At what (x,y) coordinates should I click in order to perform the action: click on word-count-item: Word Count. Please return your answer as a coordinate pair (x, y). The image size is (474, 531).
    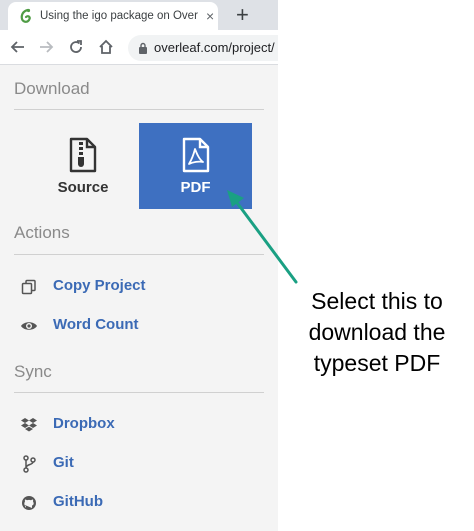
    Looking at the image, I should click on (140, 326).